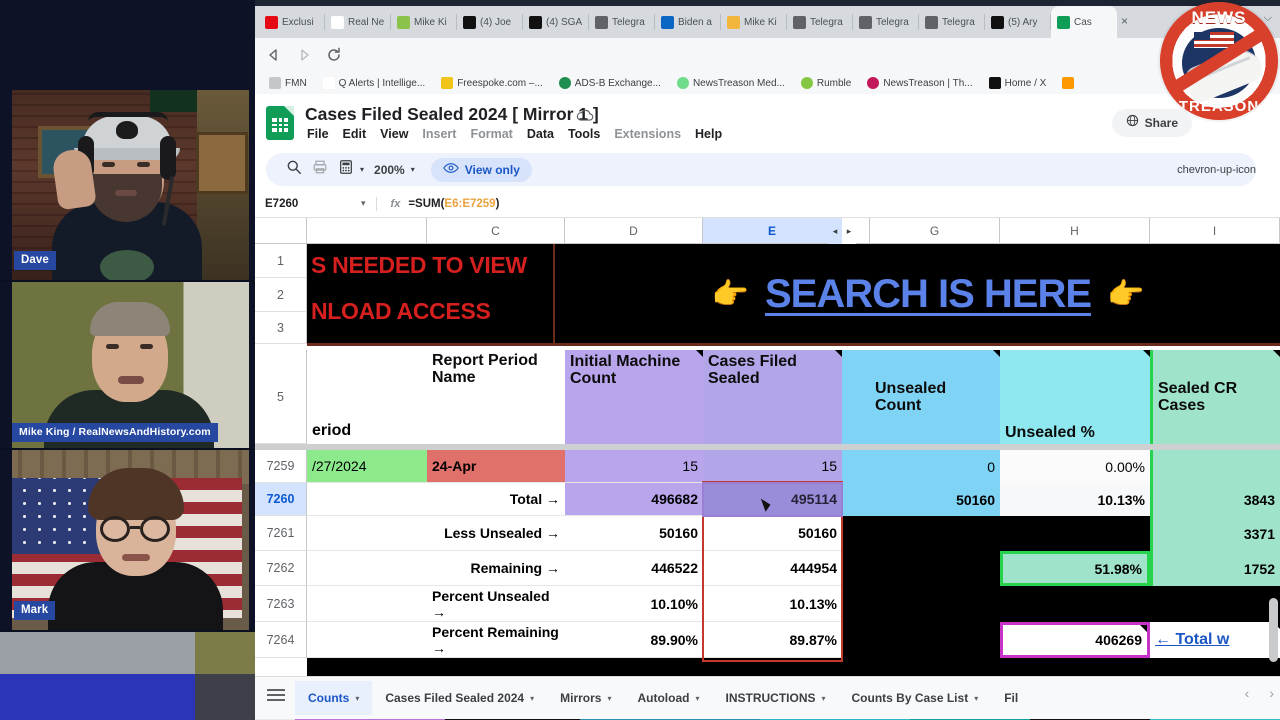 The height and width of the screenshot is (720, 1280). Describe the element at coordinates (856, 397) in the screenshot. I see `header-cell-f` at that location.